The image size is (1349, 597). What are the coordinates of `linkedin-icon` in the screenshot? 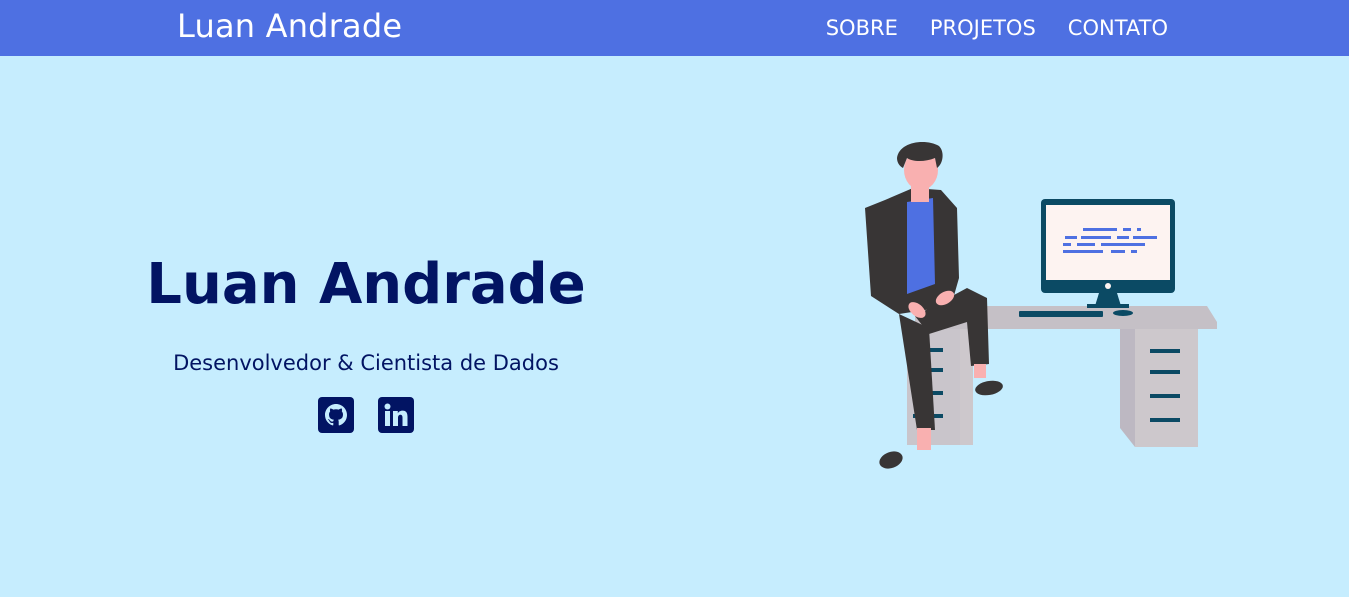 It's located at (396, 415).